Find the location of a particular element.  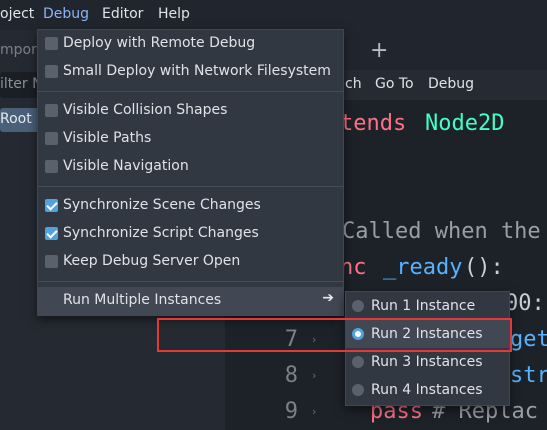

menu-item-sync-scene-changes: Synchronize Scene Changes is located at coordinates (190, 206).